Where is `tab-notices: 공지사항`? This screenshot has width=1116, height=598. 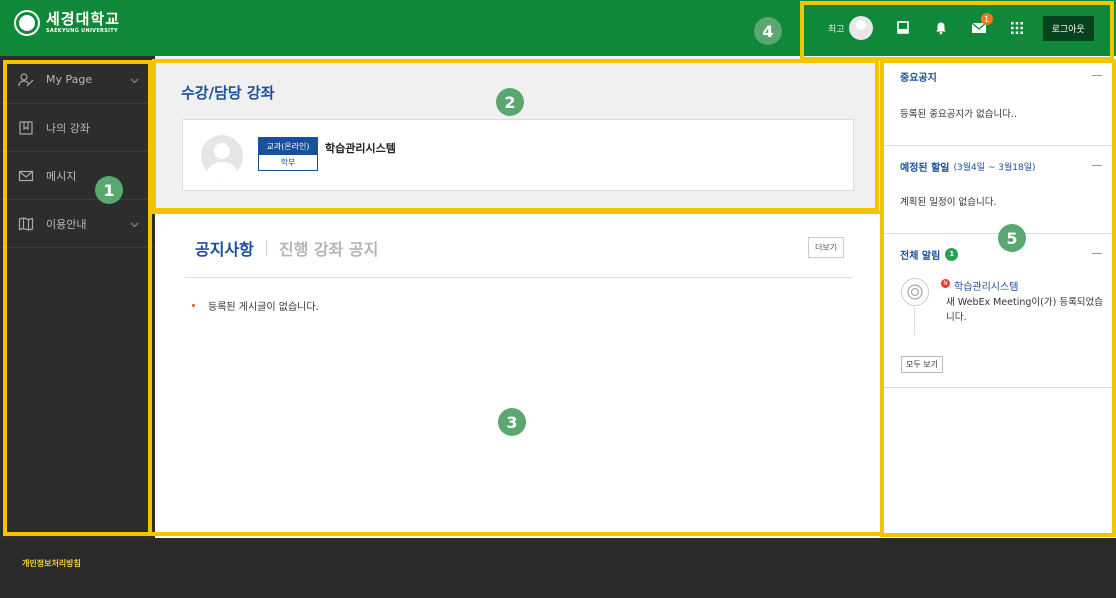
tab-notices: 공지사항 is located at coordinates (224, 248).